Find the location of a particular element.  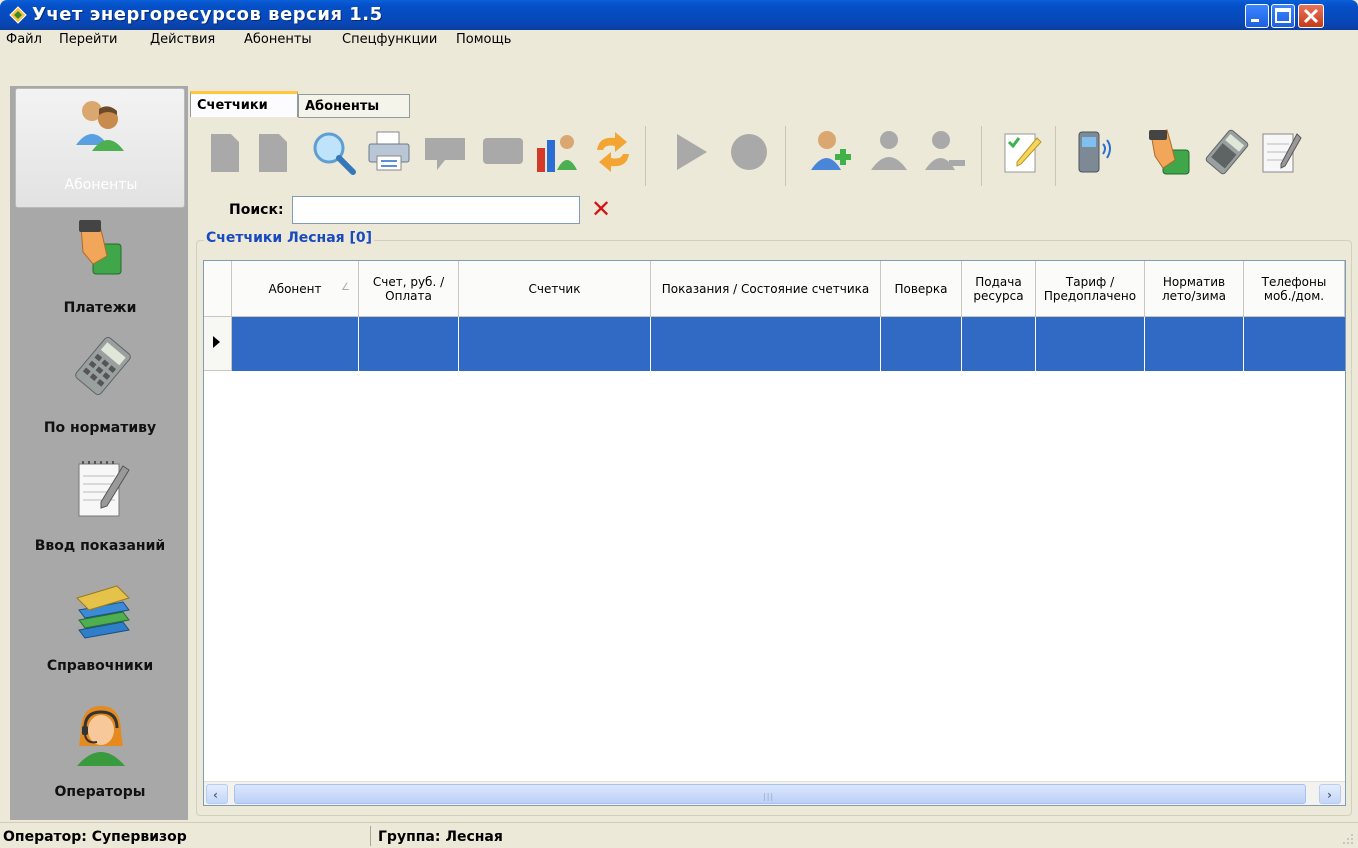

grip-icon: ||| is located at coordinates (769, 796).